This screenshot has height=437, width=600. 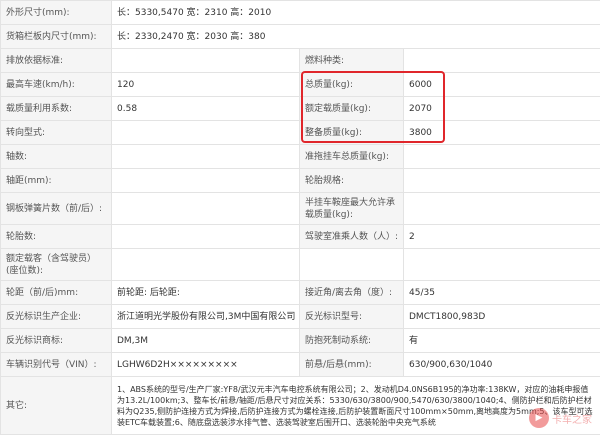 I want to click on table-row: 最高车速(km/h): 120 总质量(kg): 6000, so click(x=300, y=84).